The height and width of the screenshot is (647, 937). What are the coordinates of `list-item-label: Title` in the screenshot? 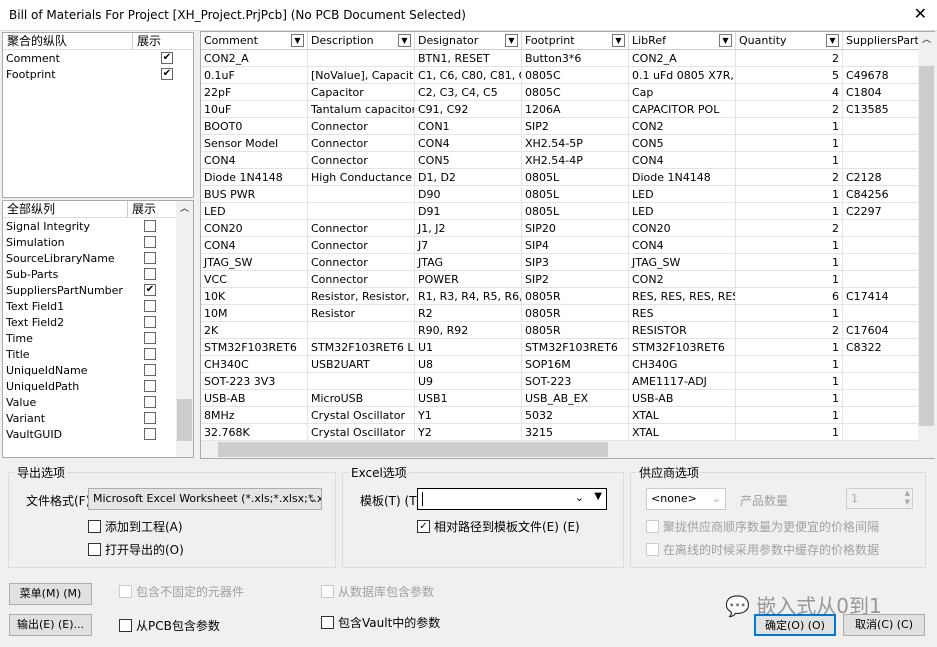 It's located at (18, 354).